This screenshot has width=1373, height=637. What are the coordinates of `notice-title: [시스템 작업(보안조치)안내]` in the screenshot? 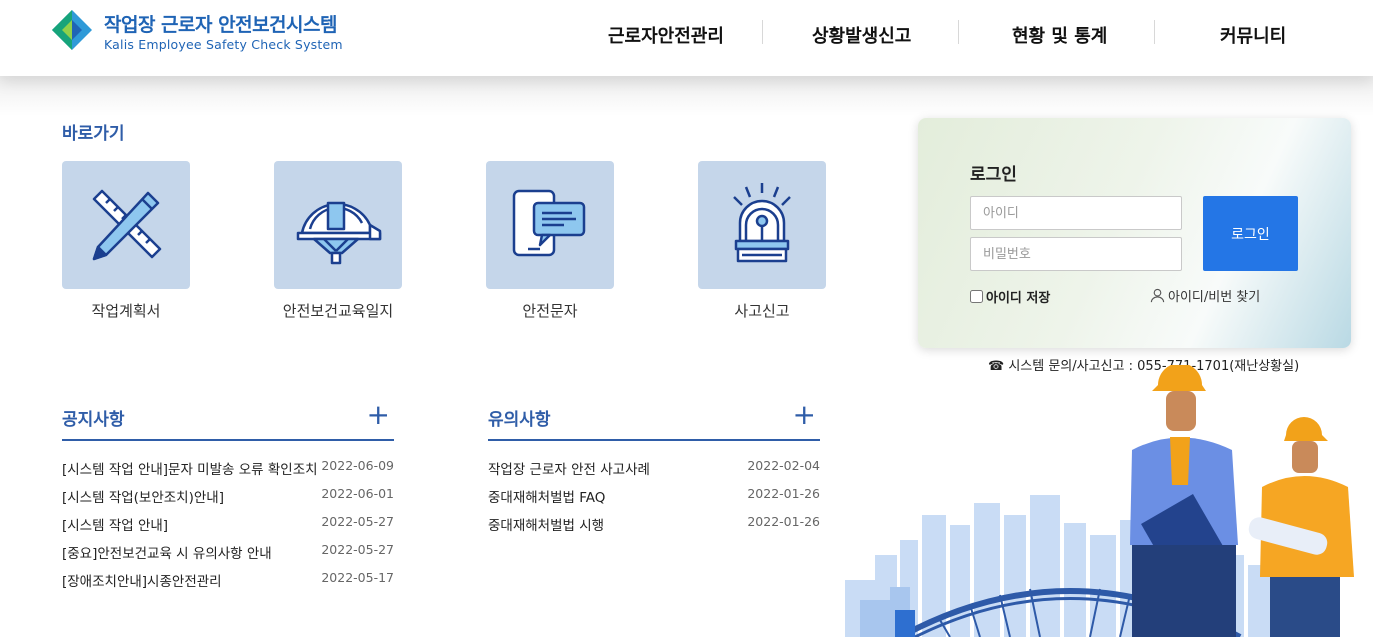 It's located at (143, 496).